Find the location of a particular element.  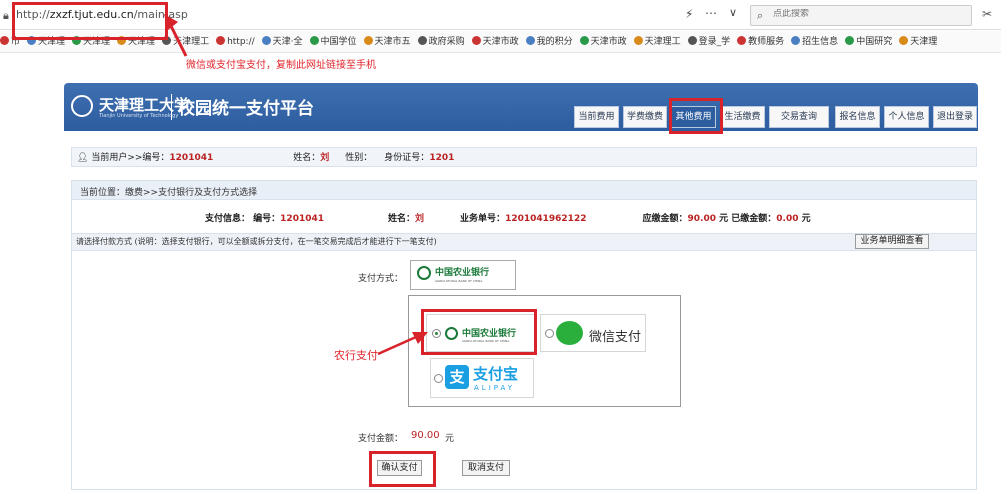

bookmark-item: 天津理 is located at coordinates (918, 41).